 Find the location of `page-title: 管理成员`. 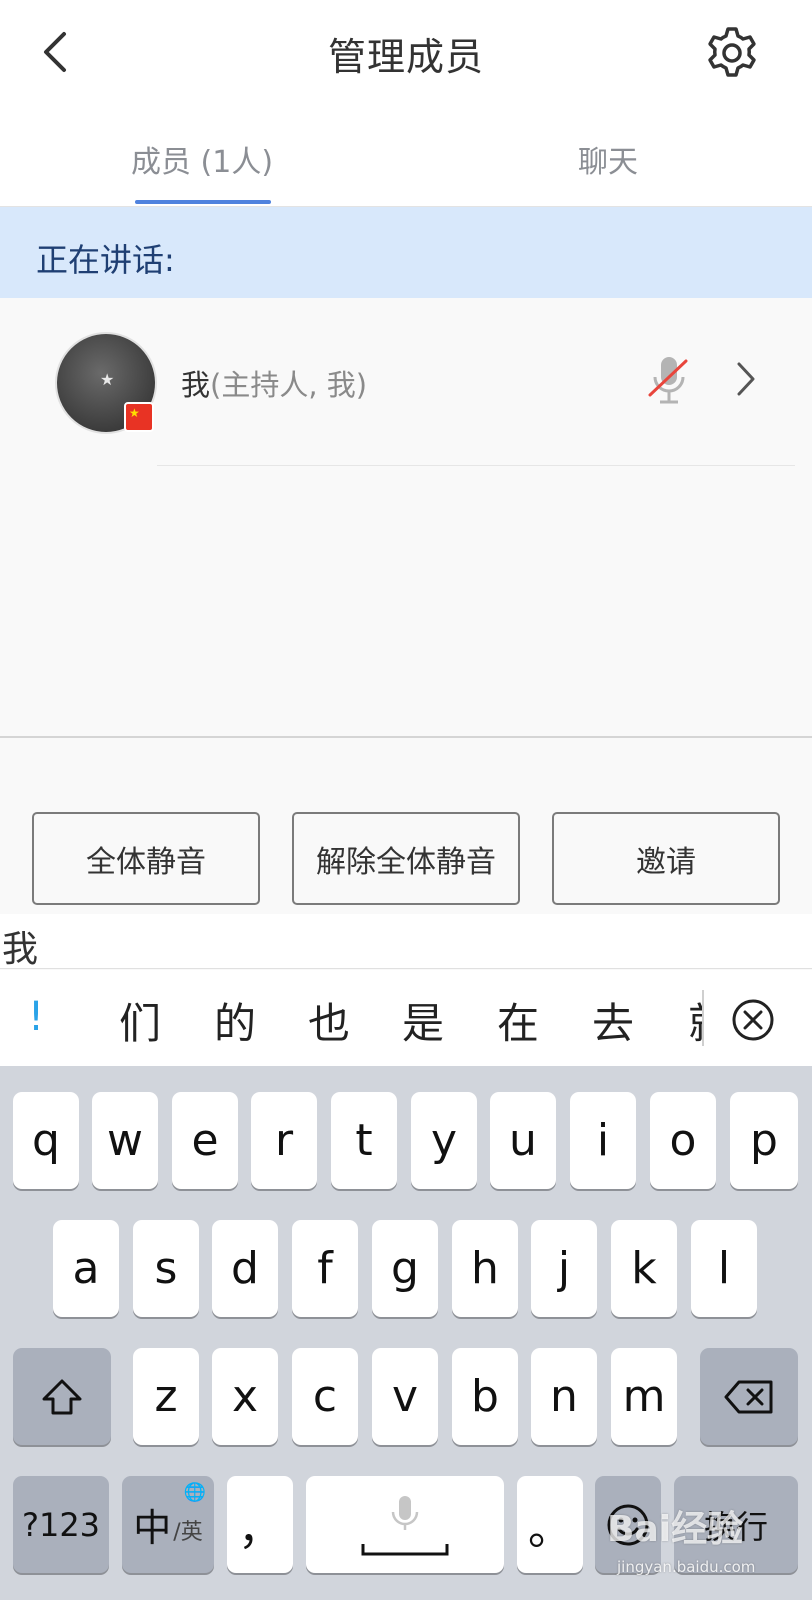

page-title: 管理成员 is located at coordinates (405, 57).